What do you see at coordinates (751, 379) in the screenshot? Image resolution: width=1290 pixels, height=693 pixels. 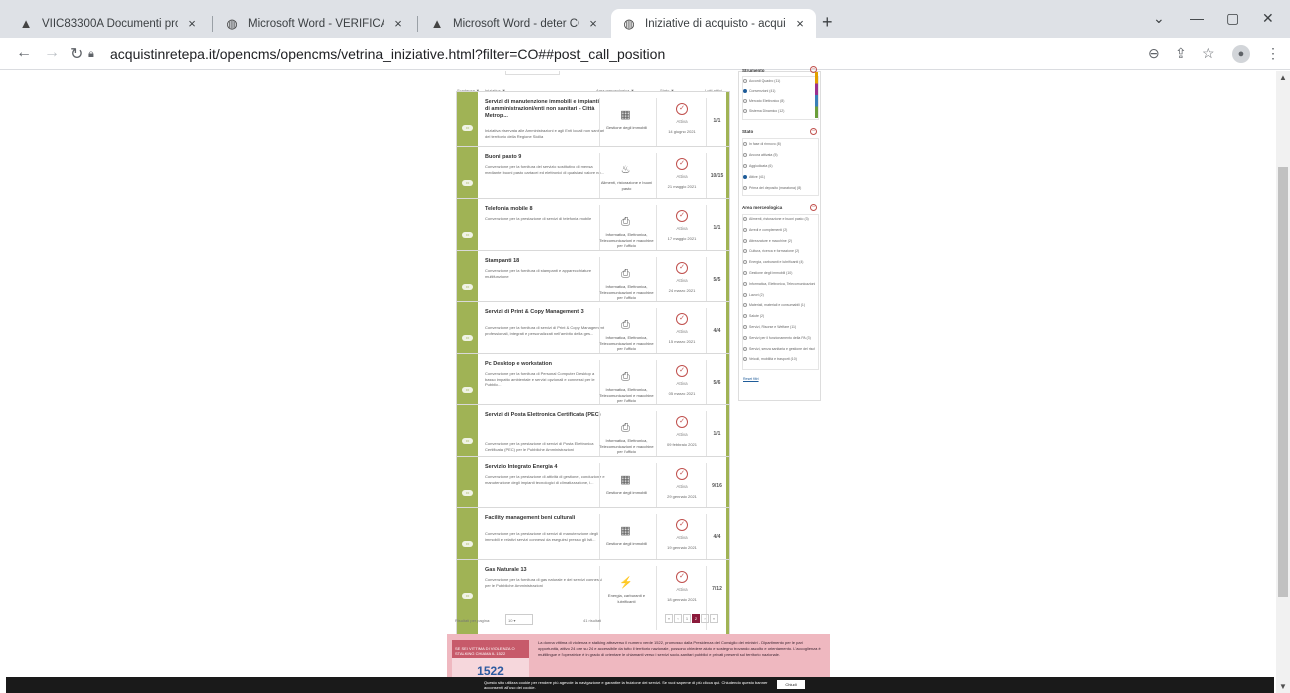 I see `reset-filters-link: Reset filtri` at bounding box center [751, 379].